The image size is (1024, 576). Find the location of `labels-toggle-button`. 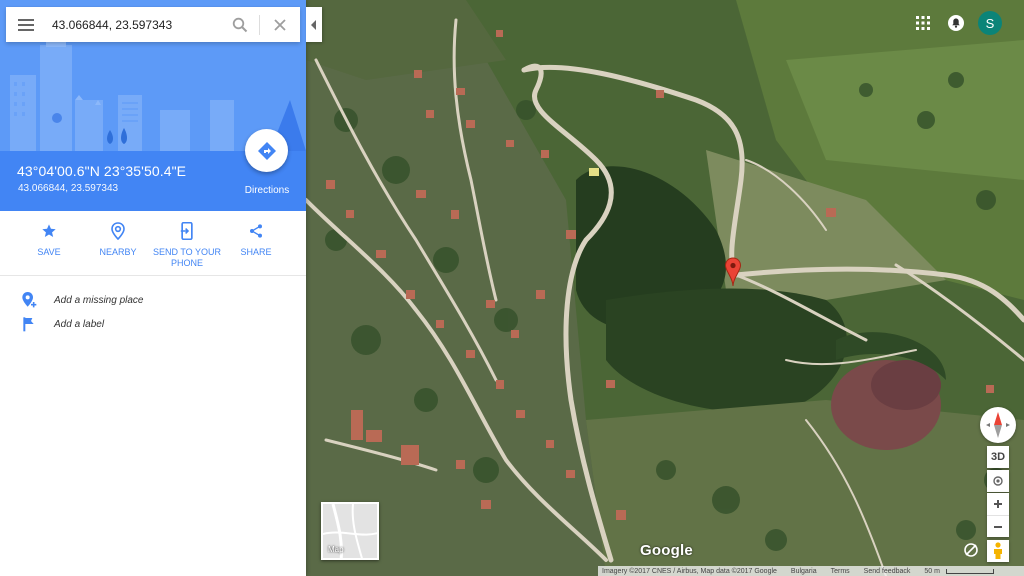

labels-toggle-button is located at coordinates (971, 550).